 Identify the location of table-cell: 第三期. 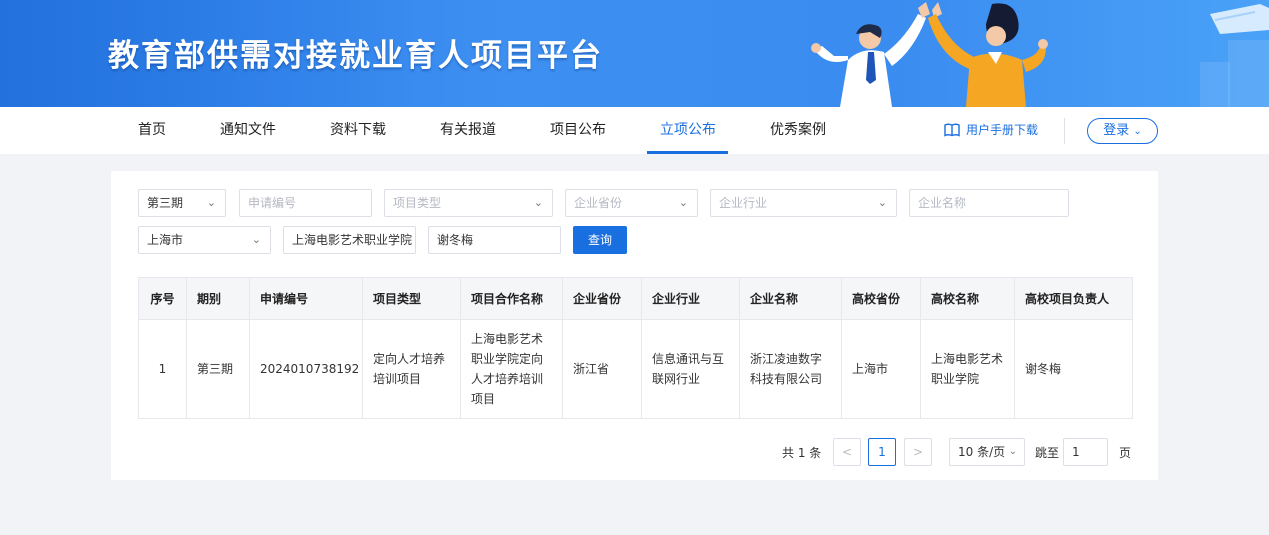
(218, 369).